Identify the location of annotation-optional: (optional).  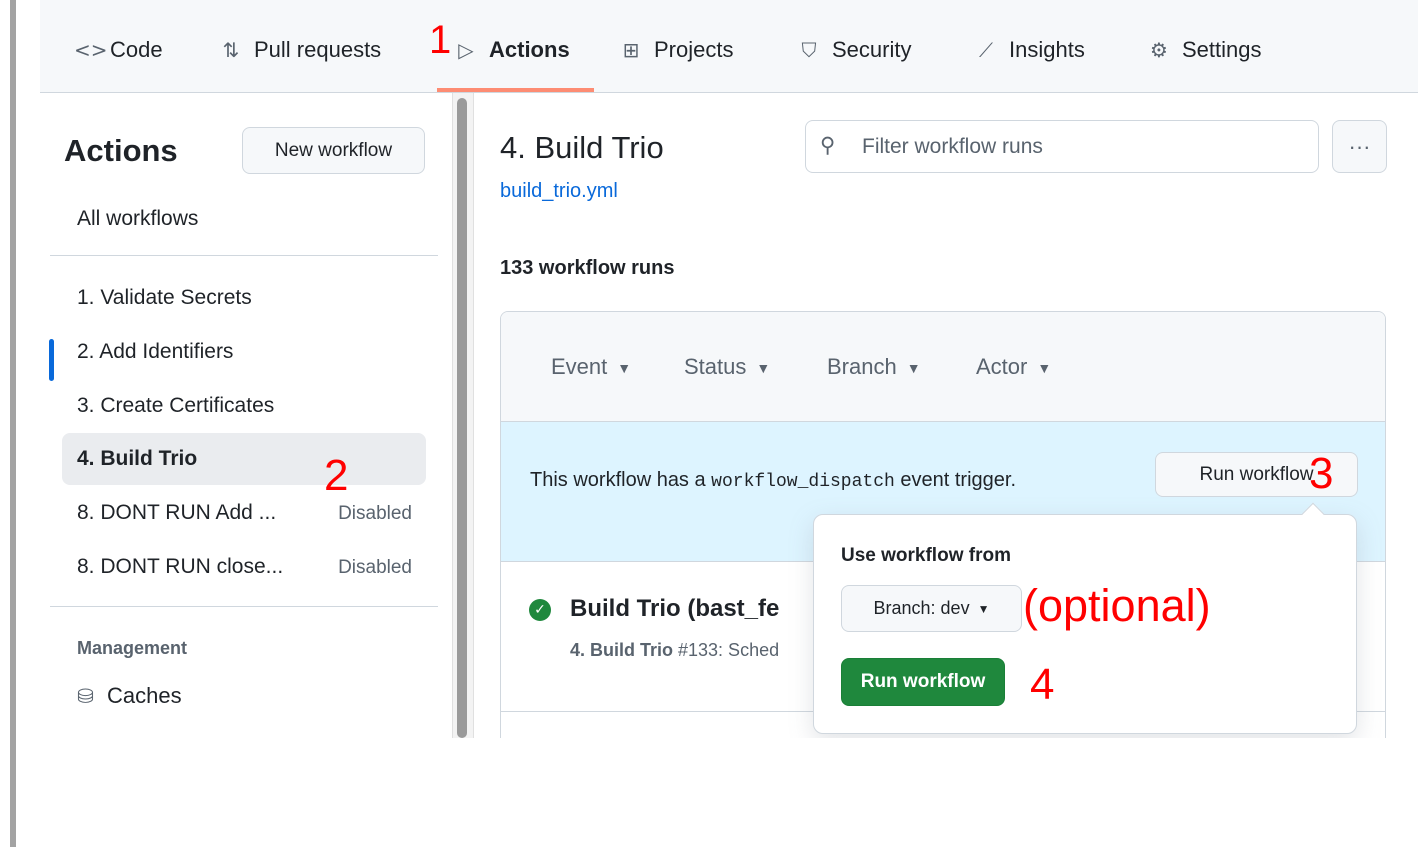
(1117, 605).